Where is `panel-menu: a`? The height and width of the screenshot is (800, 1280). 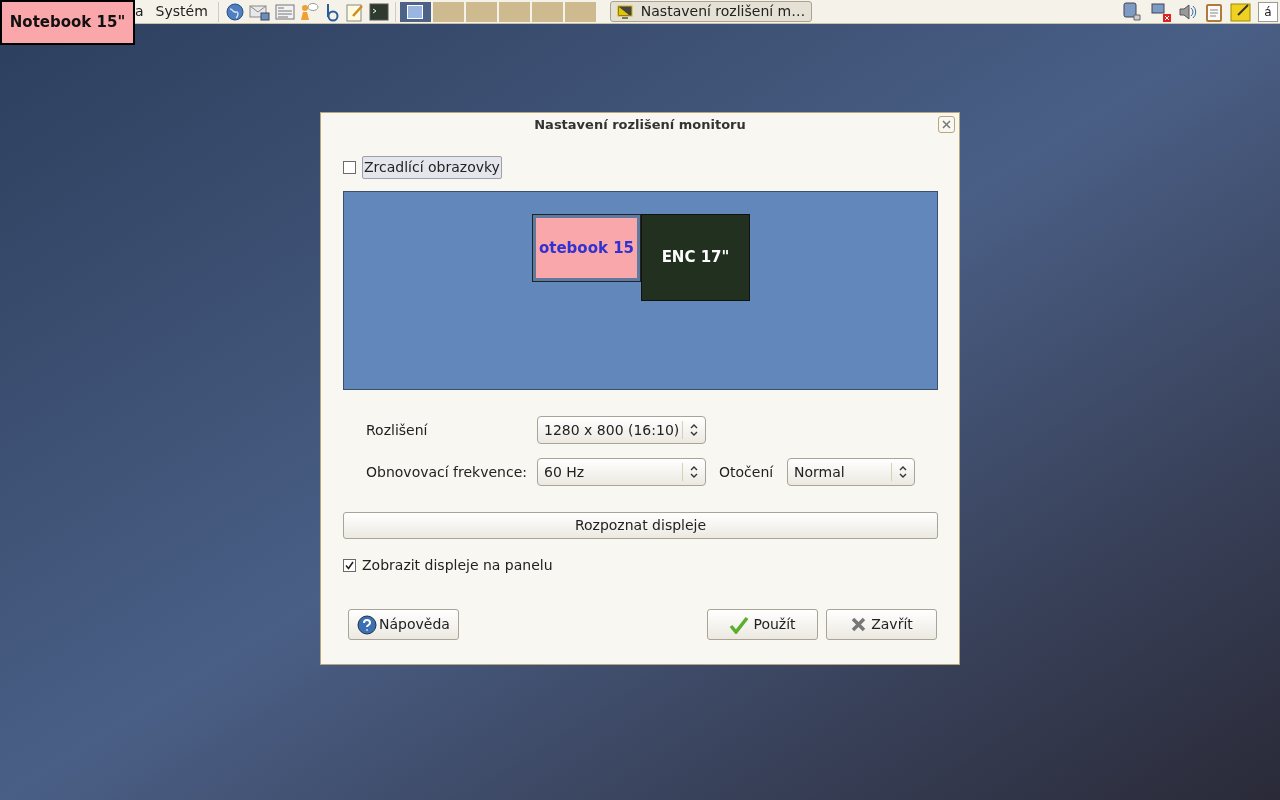 panel-menu: a is located at coordinates (139, 11).